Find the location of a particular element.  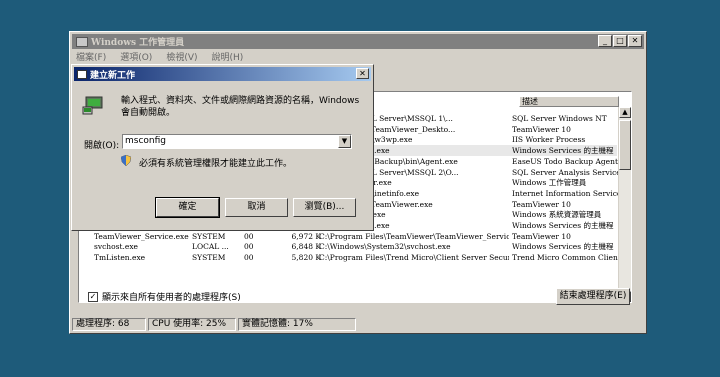

column-header-description: 描述 is located at coordinates (569, 101).